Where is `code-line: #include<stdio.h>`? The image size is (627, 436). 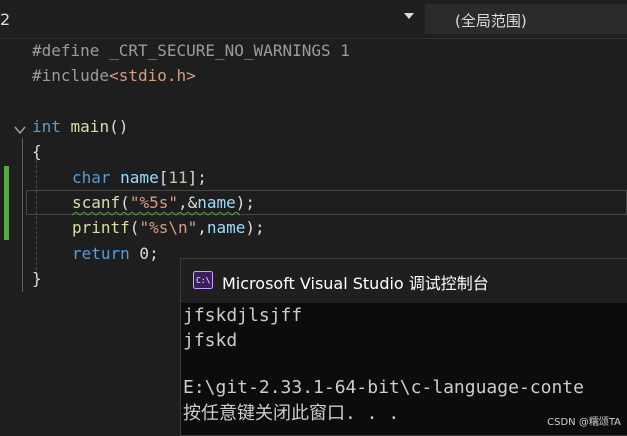
code-line: #include<stdio.h> is located at coordinates (114, 75).